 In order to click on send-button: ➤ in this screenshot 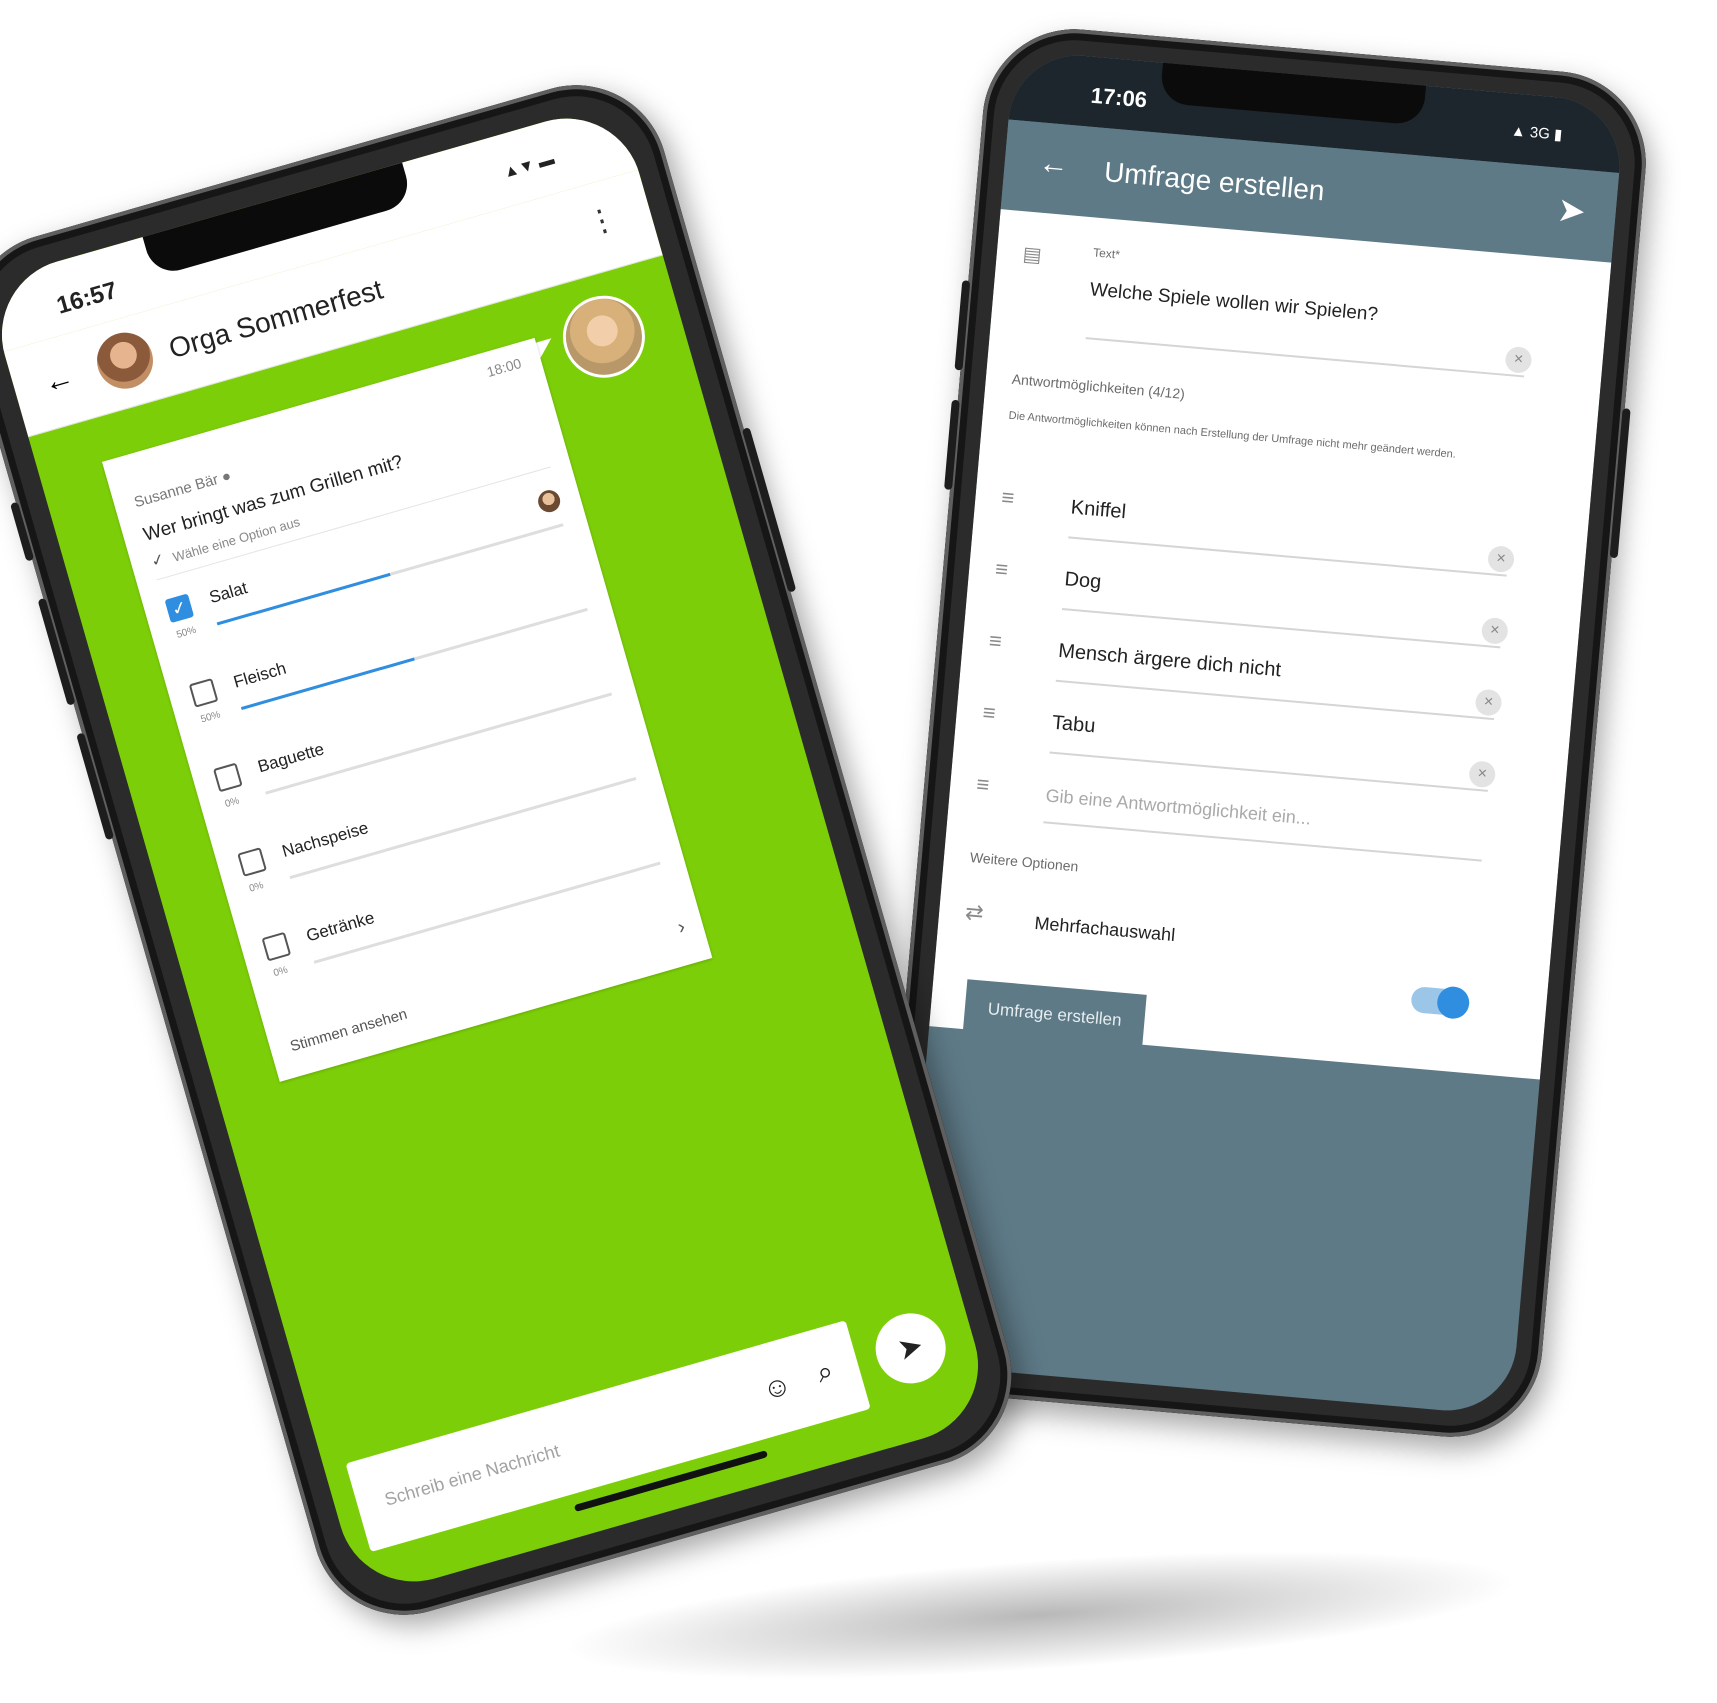, I will do `click(910, 1348)`.